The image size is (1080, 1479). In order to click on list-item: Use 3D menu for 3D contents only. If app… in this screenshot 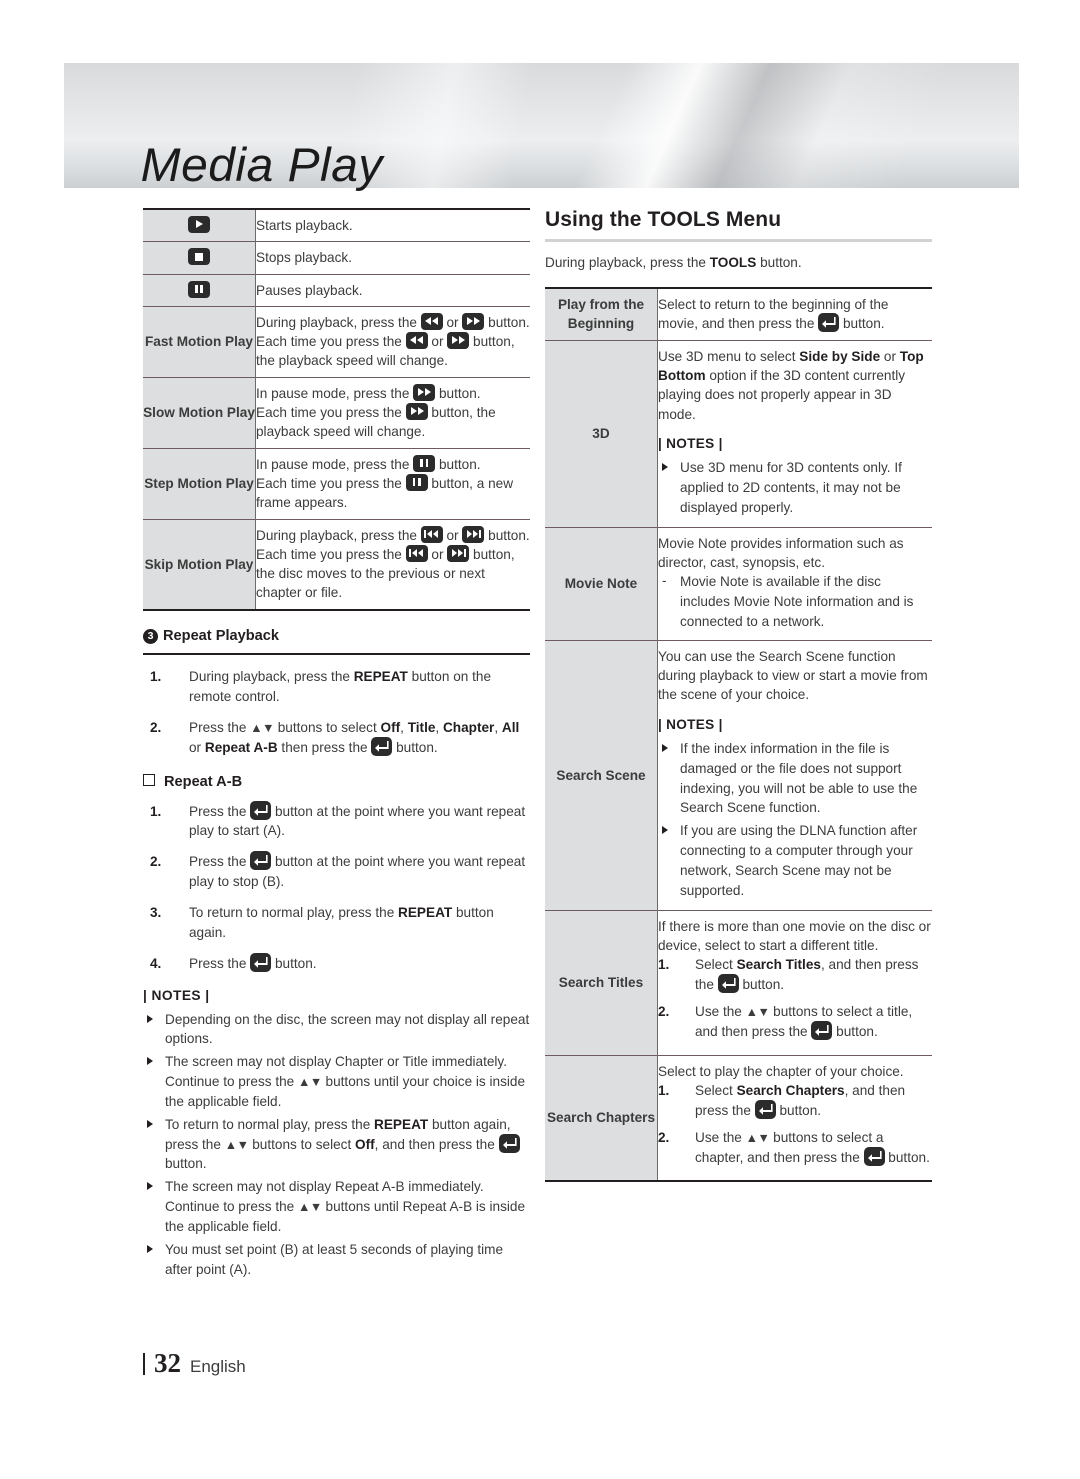, I will do `click(795, 488)`.